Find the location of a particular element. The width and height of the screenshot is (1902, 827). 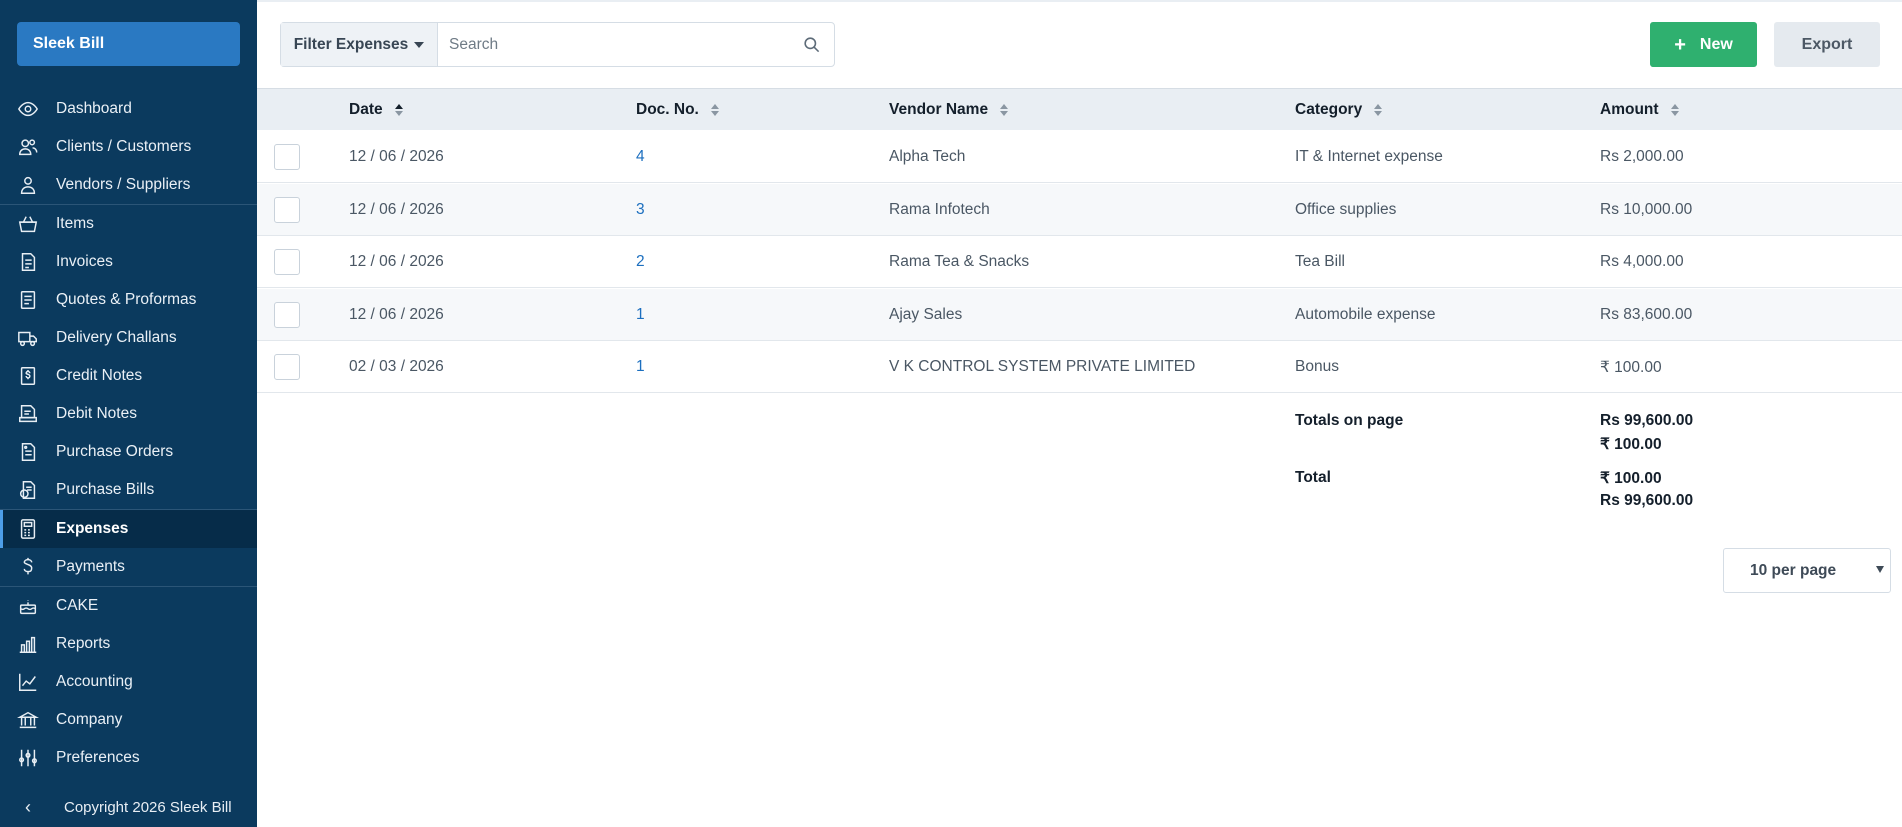

bank-icon is located at coordinates (28, 720).